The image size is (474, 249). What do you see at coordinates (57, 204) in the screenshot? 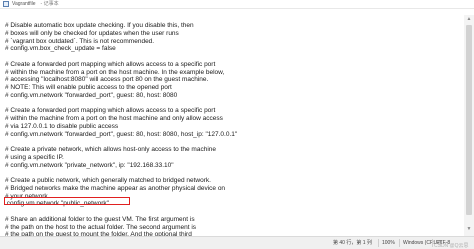
I see `code-line: config.vm.network "public_network"` at bounding box center [57, 204].